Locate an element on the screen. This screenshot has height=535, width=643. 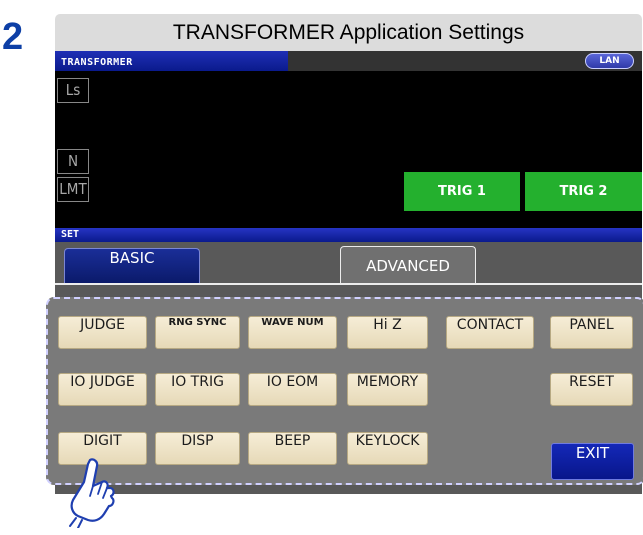
contact-button: CONTACT is located at coordinates (490, 332).